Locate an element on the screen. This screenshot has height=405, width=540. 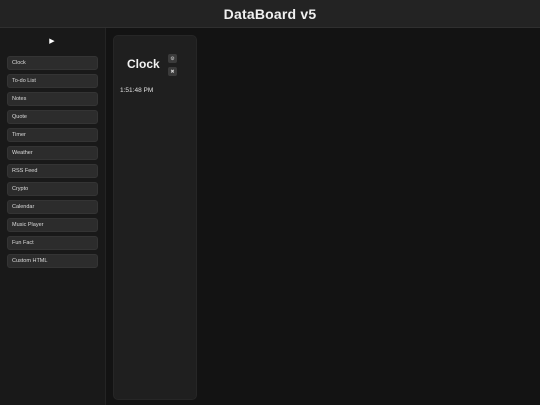
add-fun-fact-button: Fun Fact is located at coordinates (52, 243).